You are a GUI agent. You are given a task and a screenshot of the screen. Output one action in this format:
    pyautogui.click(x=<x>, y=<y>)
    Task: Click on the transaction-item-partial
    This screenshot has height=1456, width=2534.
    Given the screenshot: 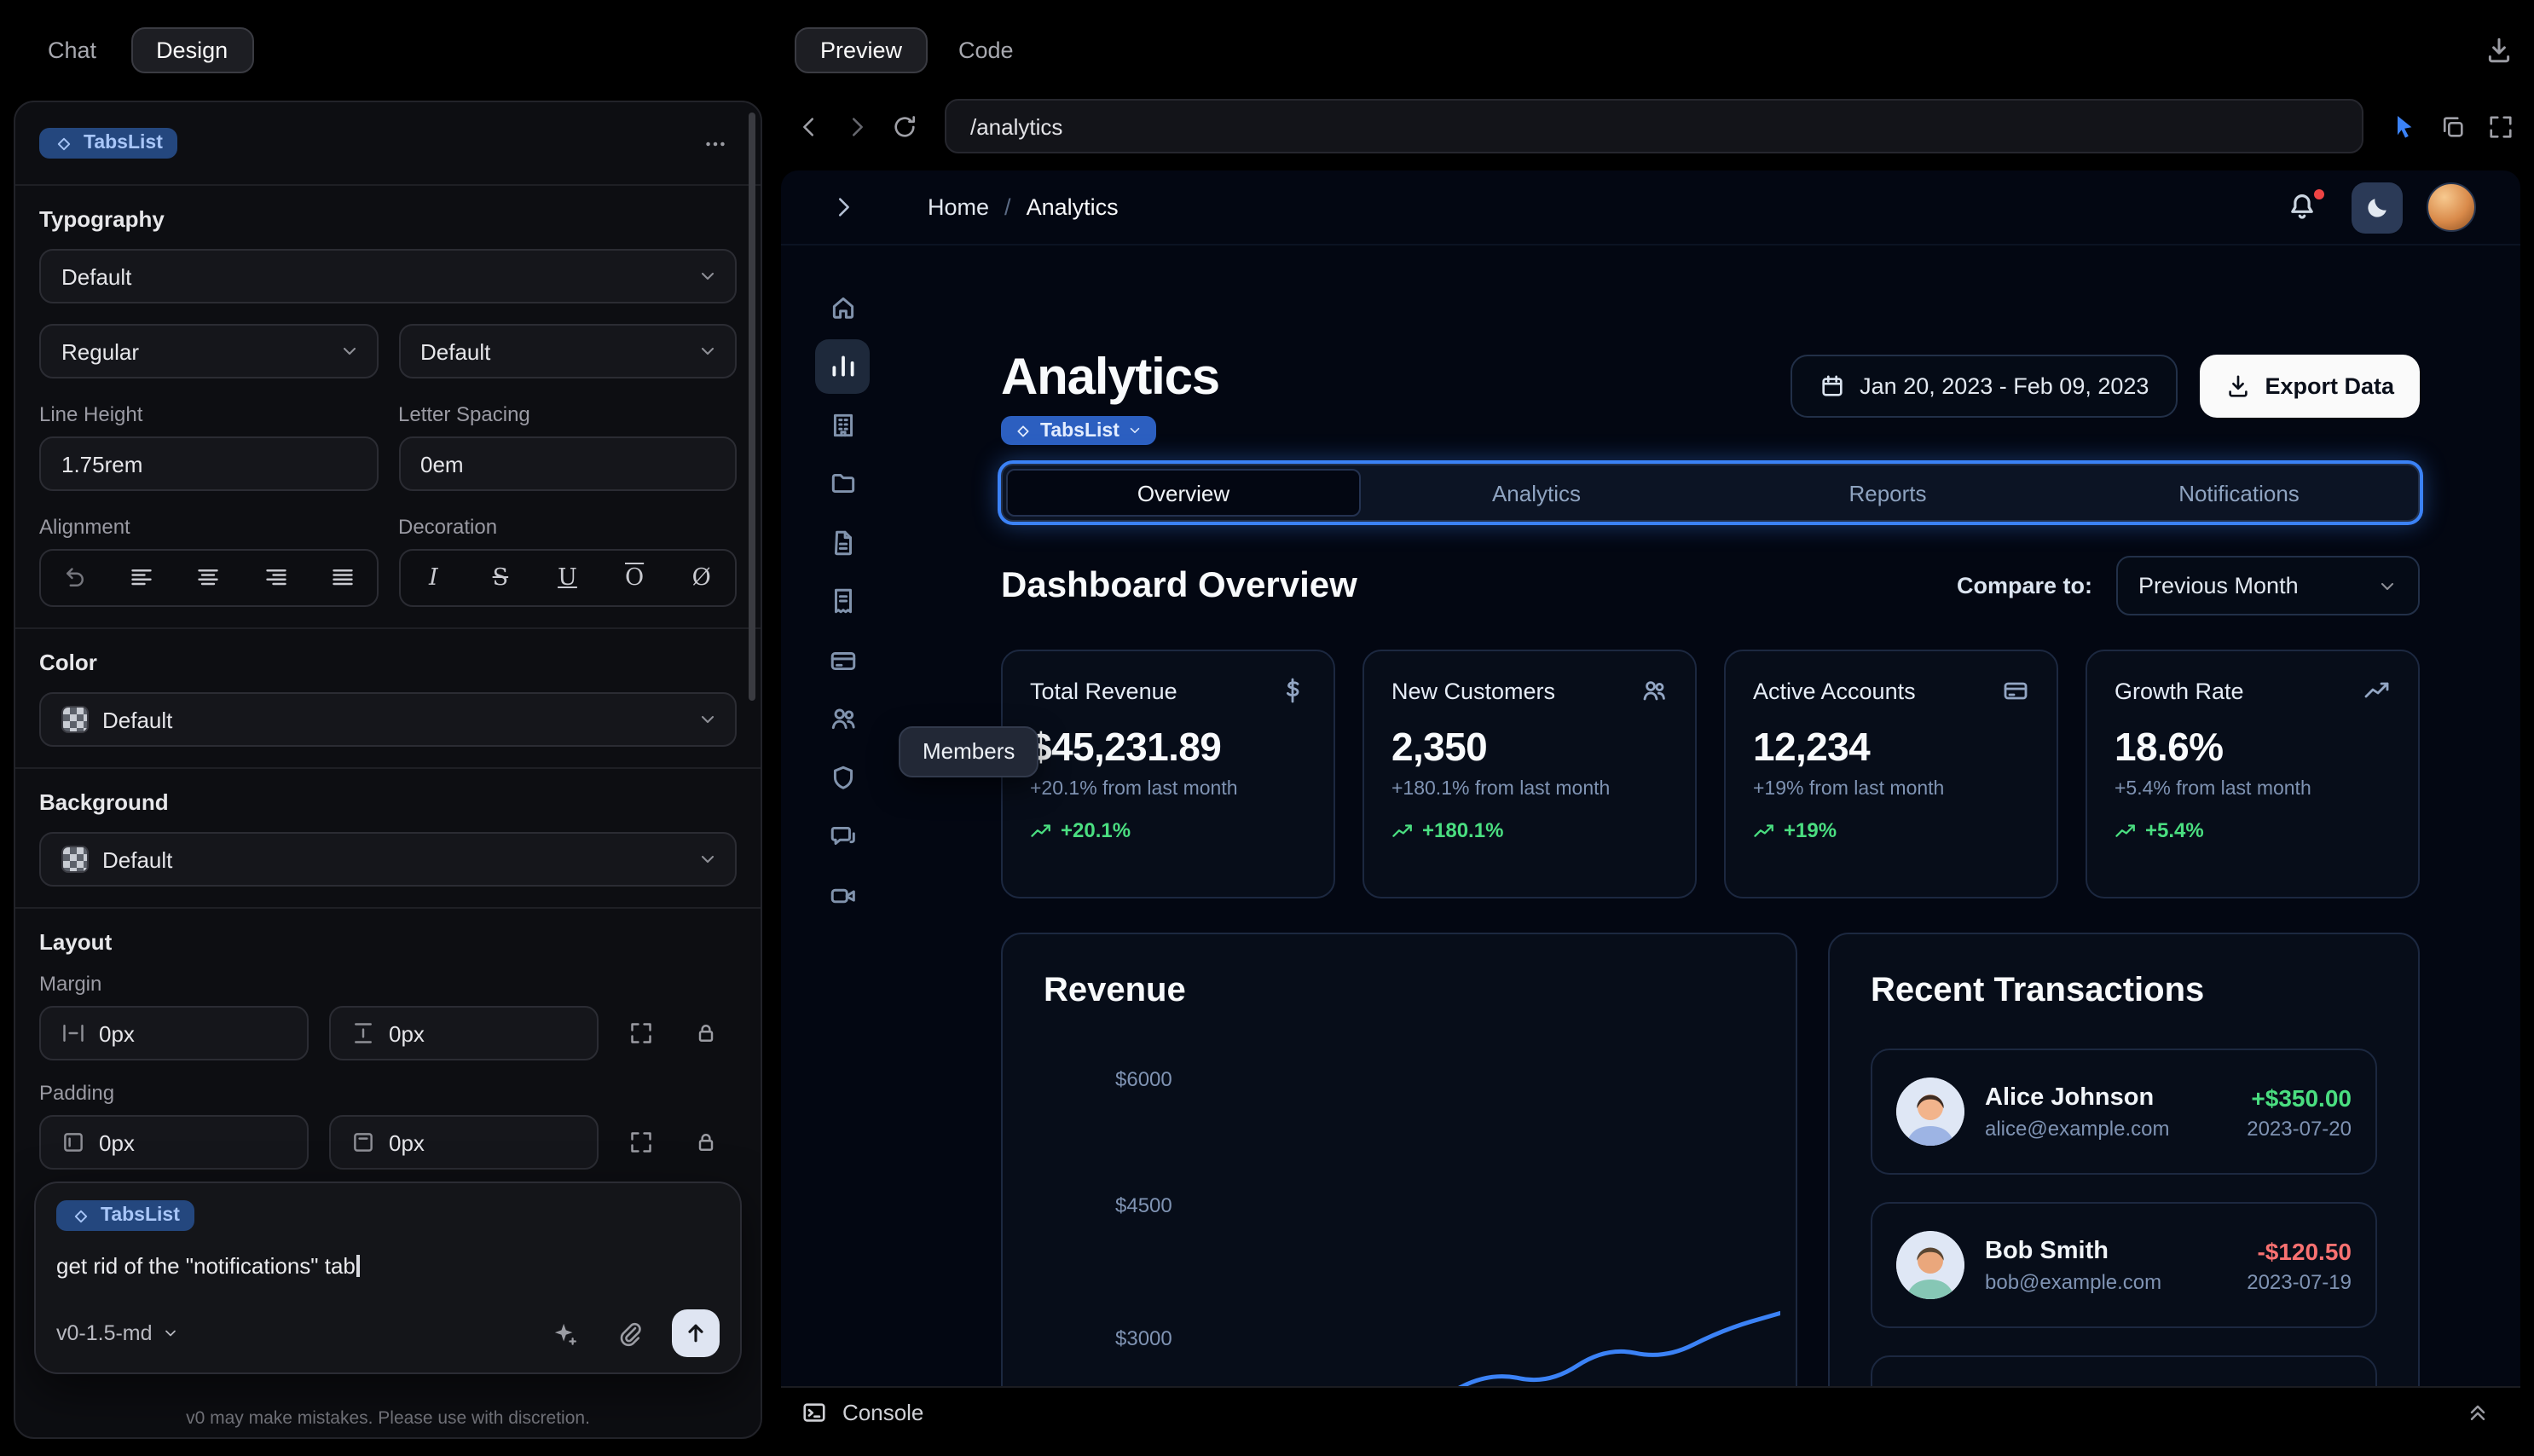 What is the action you would take?
    pyautogui.click(x=2124, y=1370)
    